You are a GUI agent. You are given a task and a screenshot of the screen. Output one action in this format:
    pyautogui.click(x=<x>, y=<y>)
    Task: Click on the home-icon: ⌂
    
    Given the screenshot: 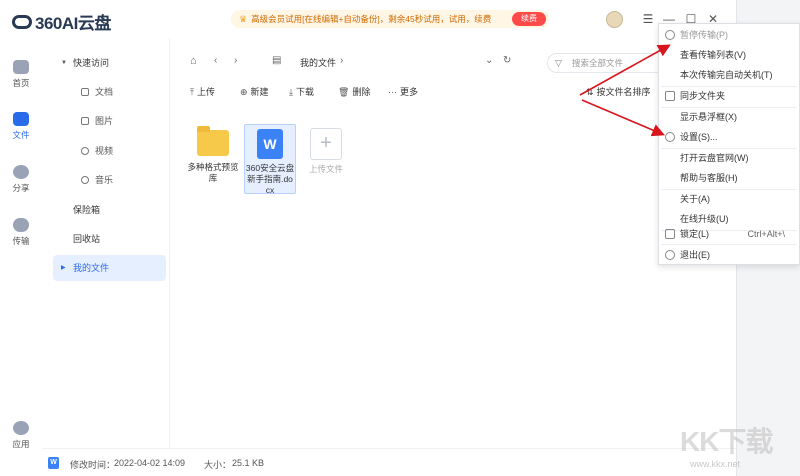 What is the action you would take?
    pyautogui.click(x=193, y=61)
    